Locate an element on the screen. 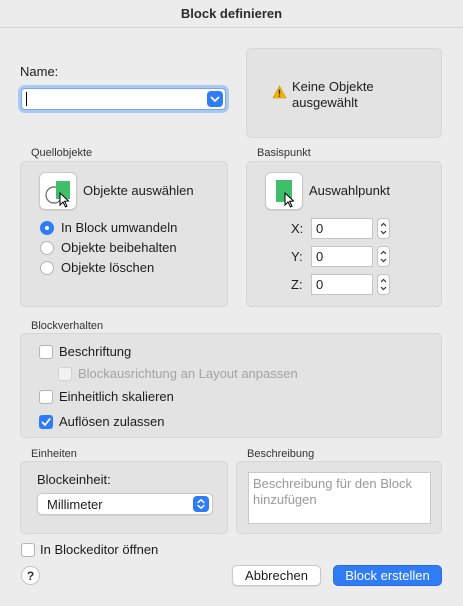 This screenshot has height=606, width=463. select-objects-icon is located at coordinates (57, 194).